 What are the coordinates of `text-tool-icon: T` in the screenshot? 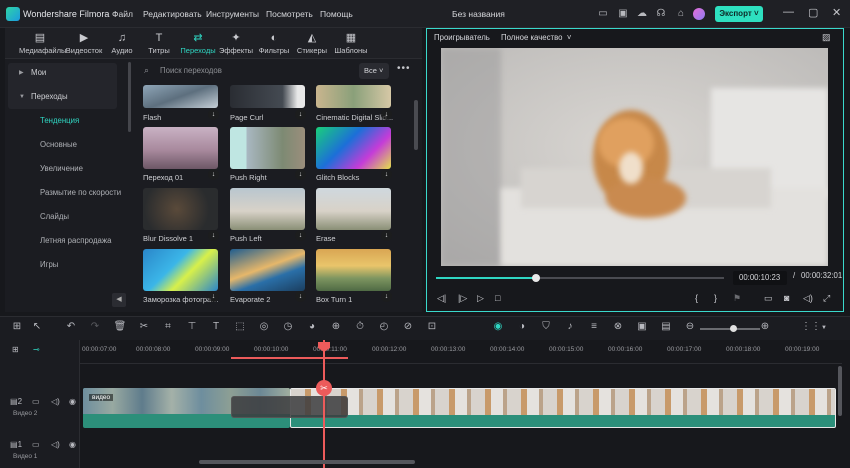 It's located at (216, 326).